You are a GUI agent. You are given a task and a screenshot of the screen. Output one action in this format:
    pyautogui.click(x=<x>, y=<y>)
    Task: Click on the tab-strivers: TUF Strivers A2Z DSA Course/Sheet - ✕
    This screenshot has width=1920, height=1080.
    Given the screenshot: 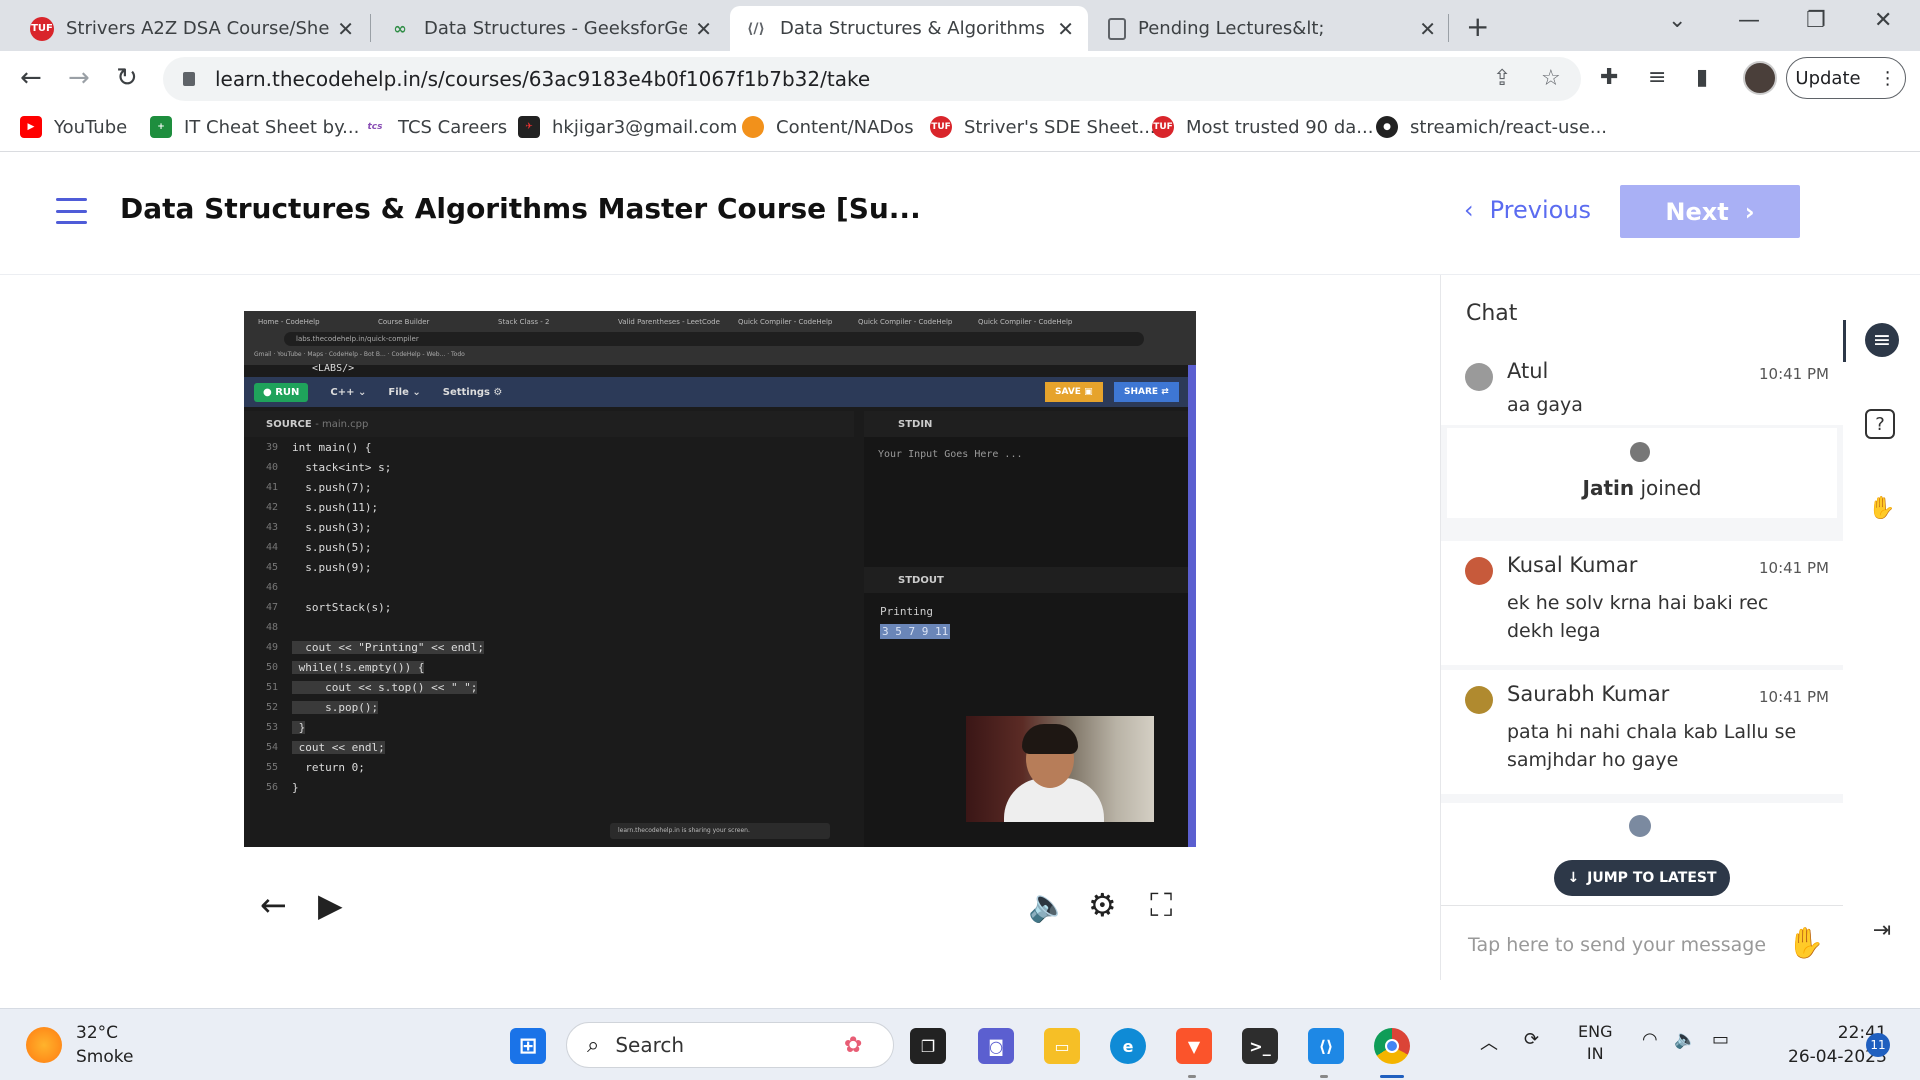 What is the action you would take?
    pyautogui.click(x=192, y=28)
    